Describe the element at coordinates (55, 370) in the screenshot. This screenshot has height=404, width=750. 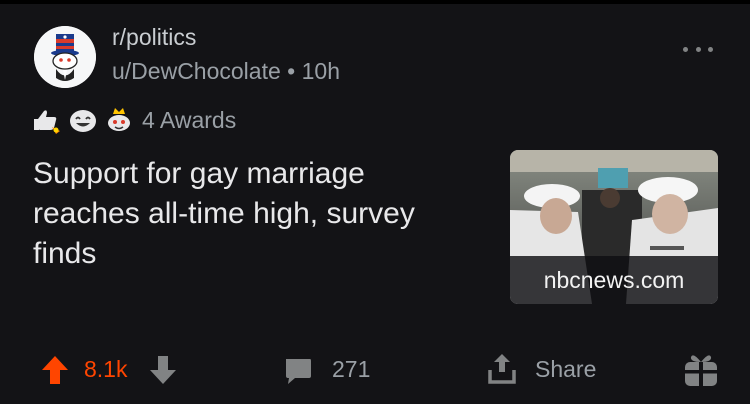
I see `upvote-arrow-icon` at that location.